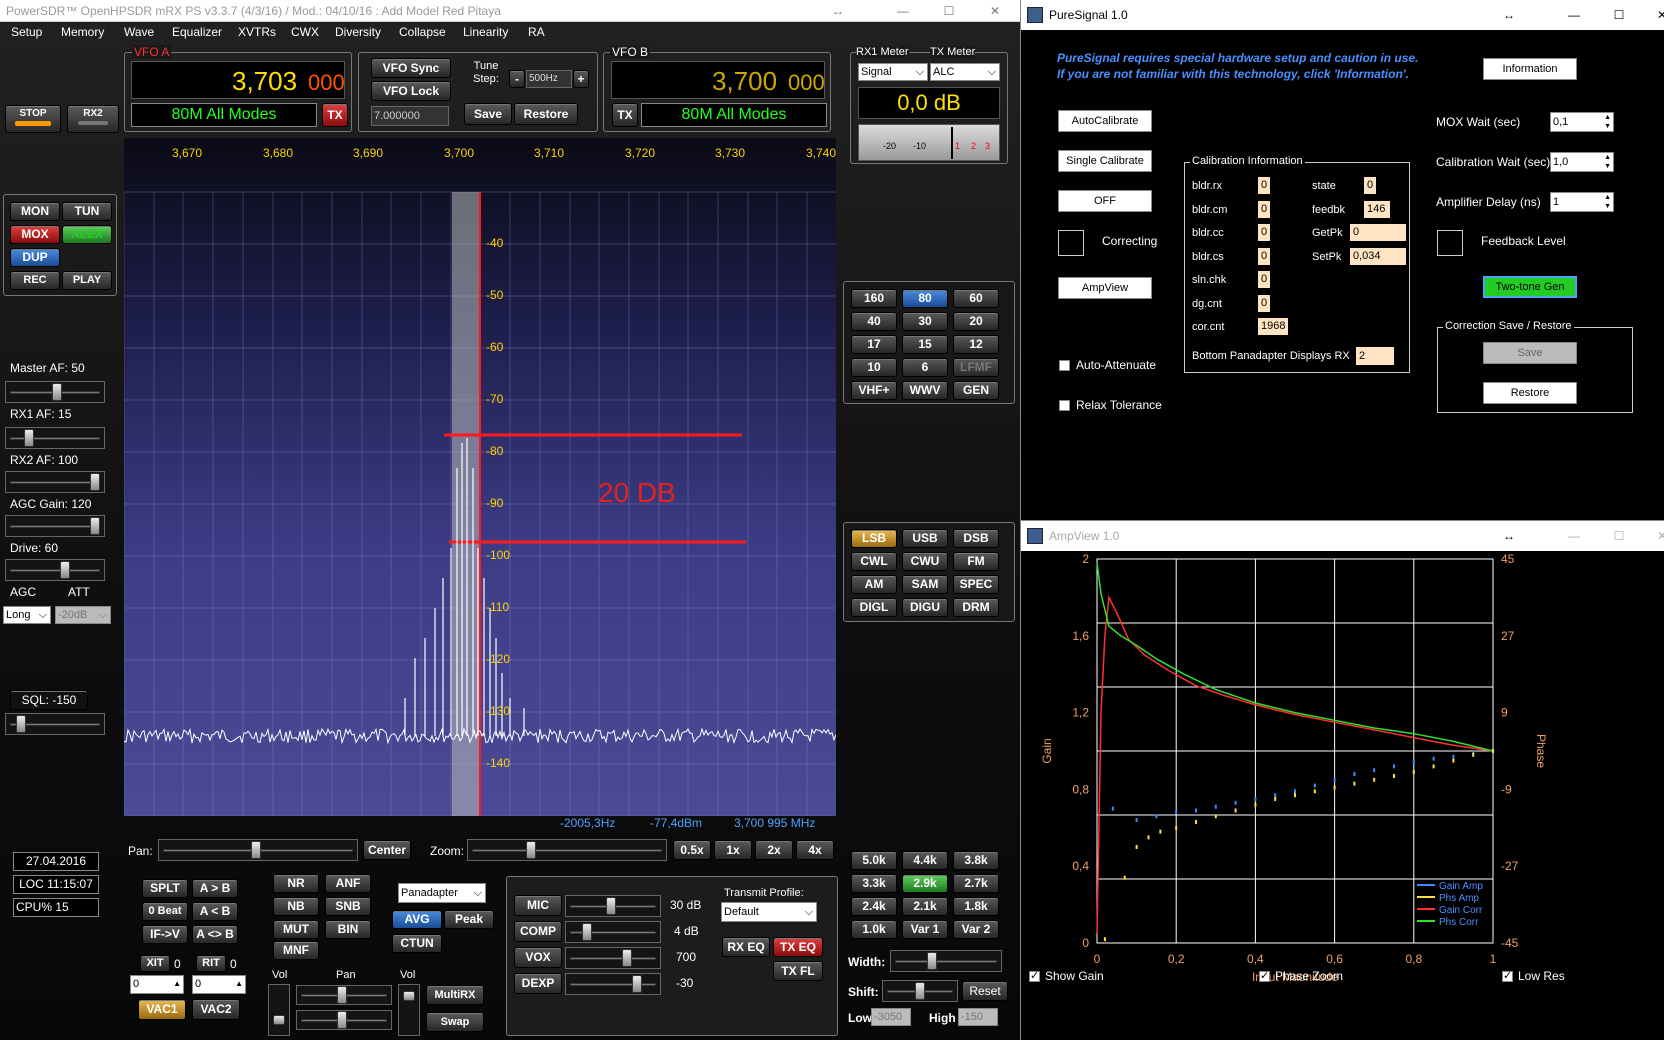  Describe the element at coordinates (417, 919) in the screenshot. I see `avg-button: AVG` at that location.